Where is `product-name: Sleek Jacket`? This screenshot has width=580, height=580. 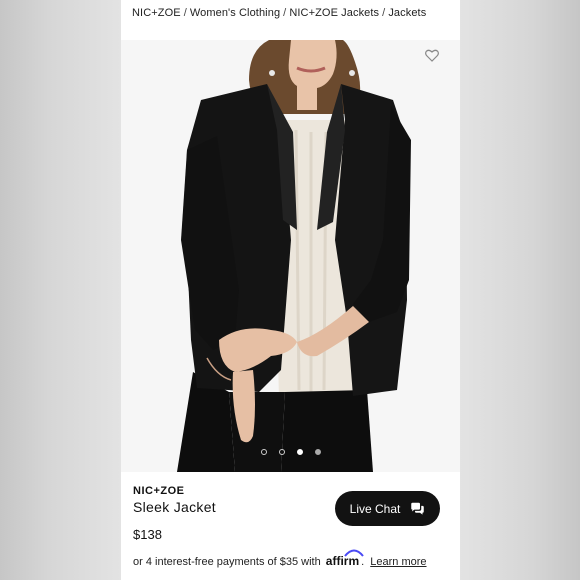 product-name: Sleek Jacket is located at coordinates (174, 507).